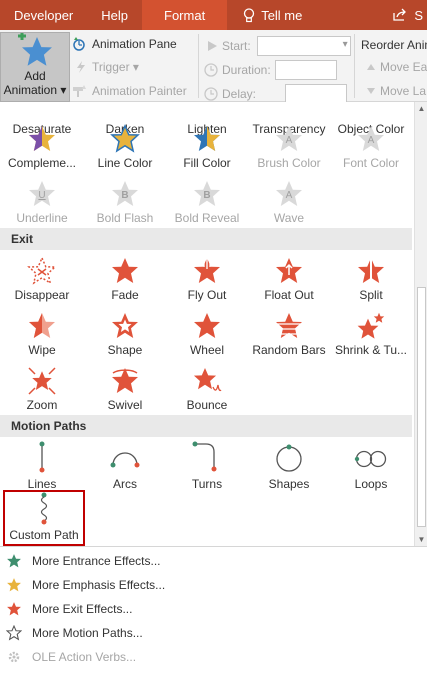  Describe the element at coordinates (207, 325) in the screenshot. I see `wheel-star-icon` at that location.